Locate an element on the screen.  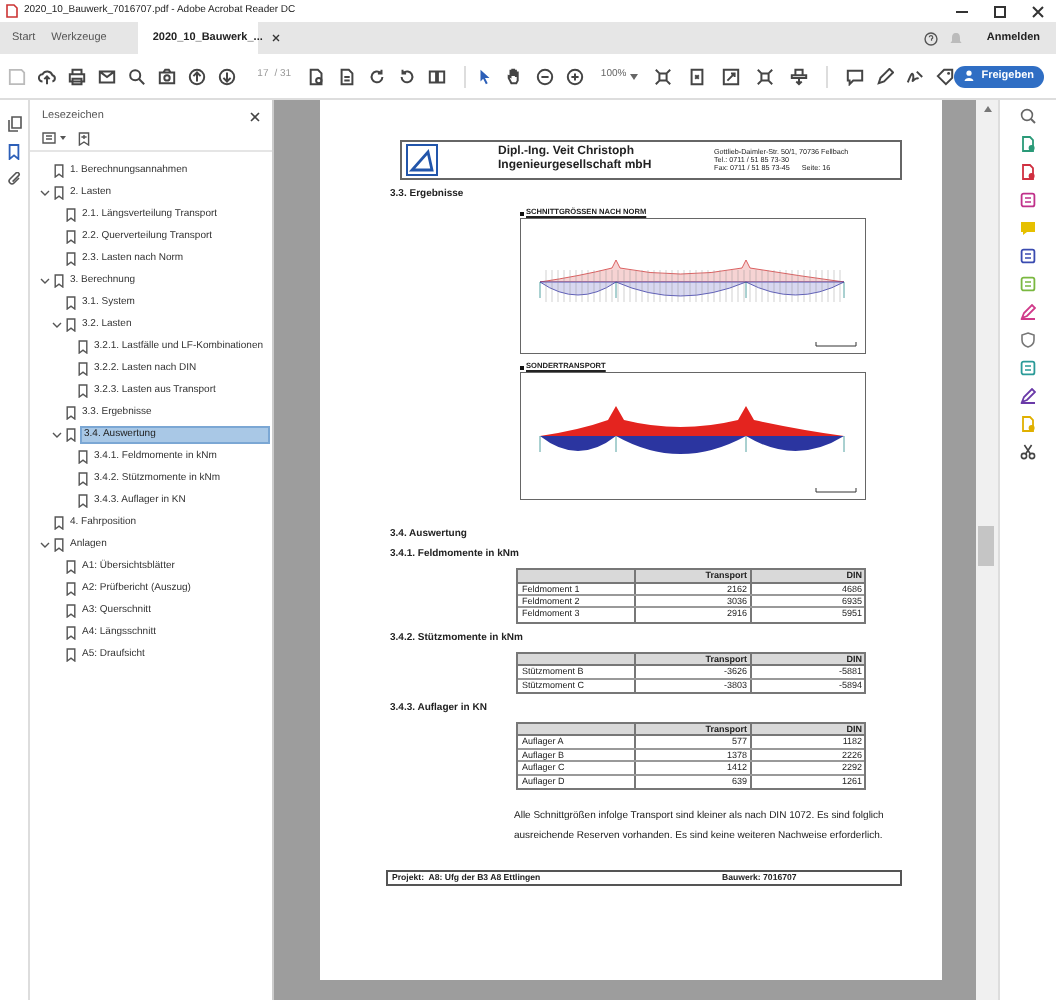
help-icon is located at coordinates (931, 38).